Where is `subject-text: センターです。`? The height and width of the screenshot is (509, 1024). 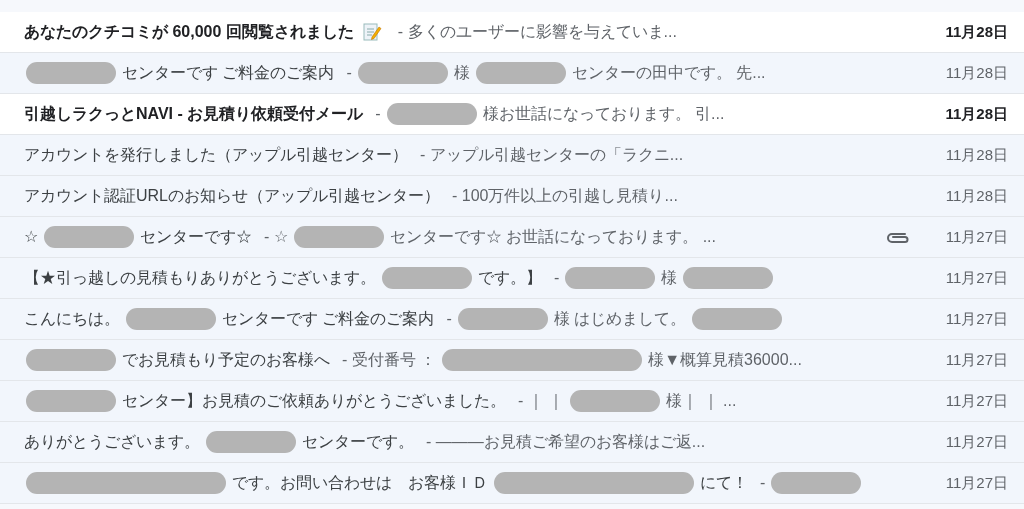
subject-text: センターです。 is located at coordinates (358, 442).